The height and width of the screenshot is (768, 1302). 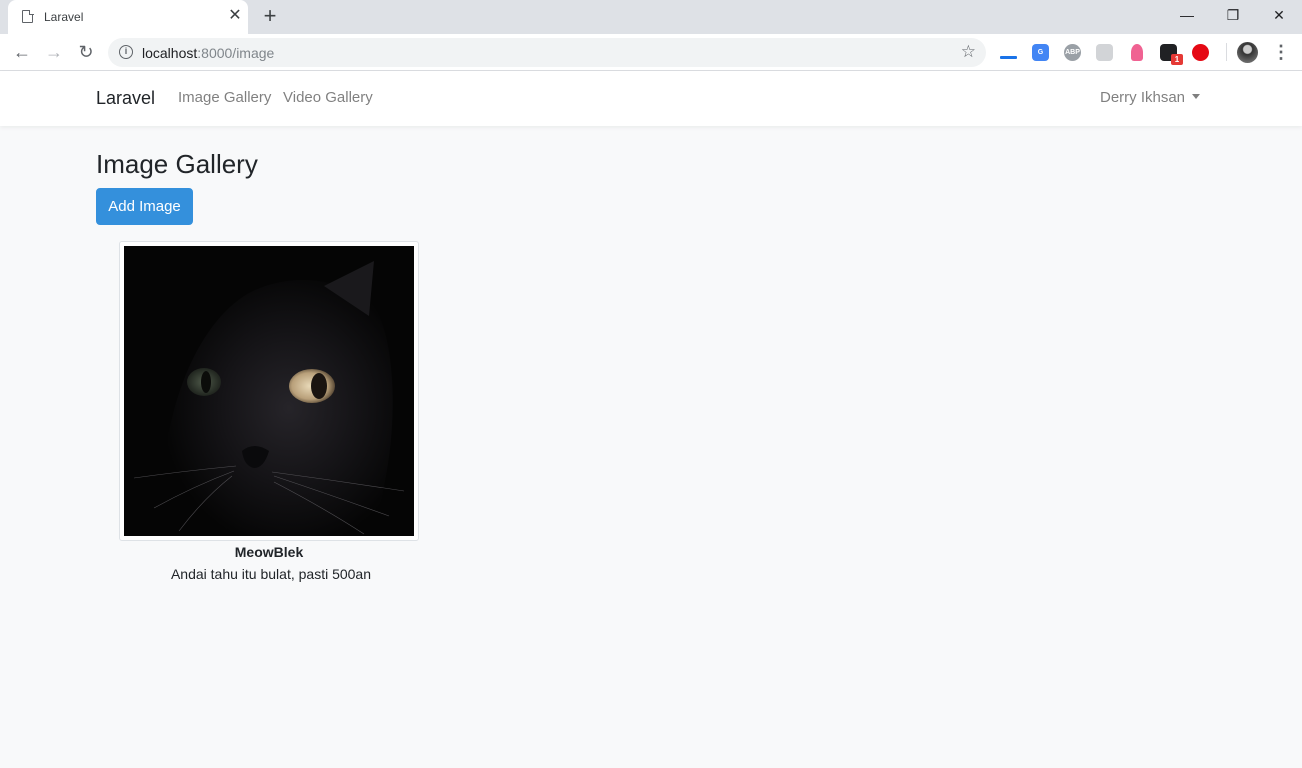 What do you see at coordinates (547, 52) in the screenshot?
I see `address-bar: i localhost:8000/image ☆` at bounding box center [547, 52].